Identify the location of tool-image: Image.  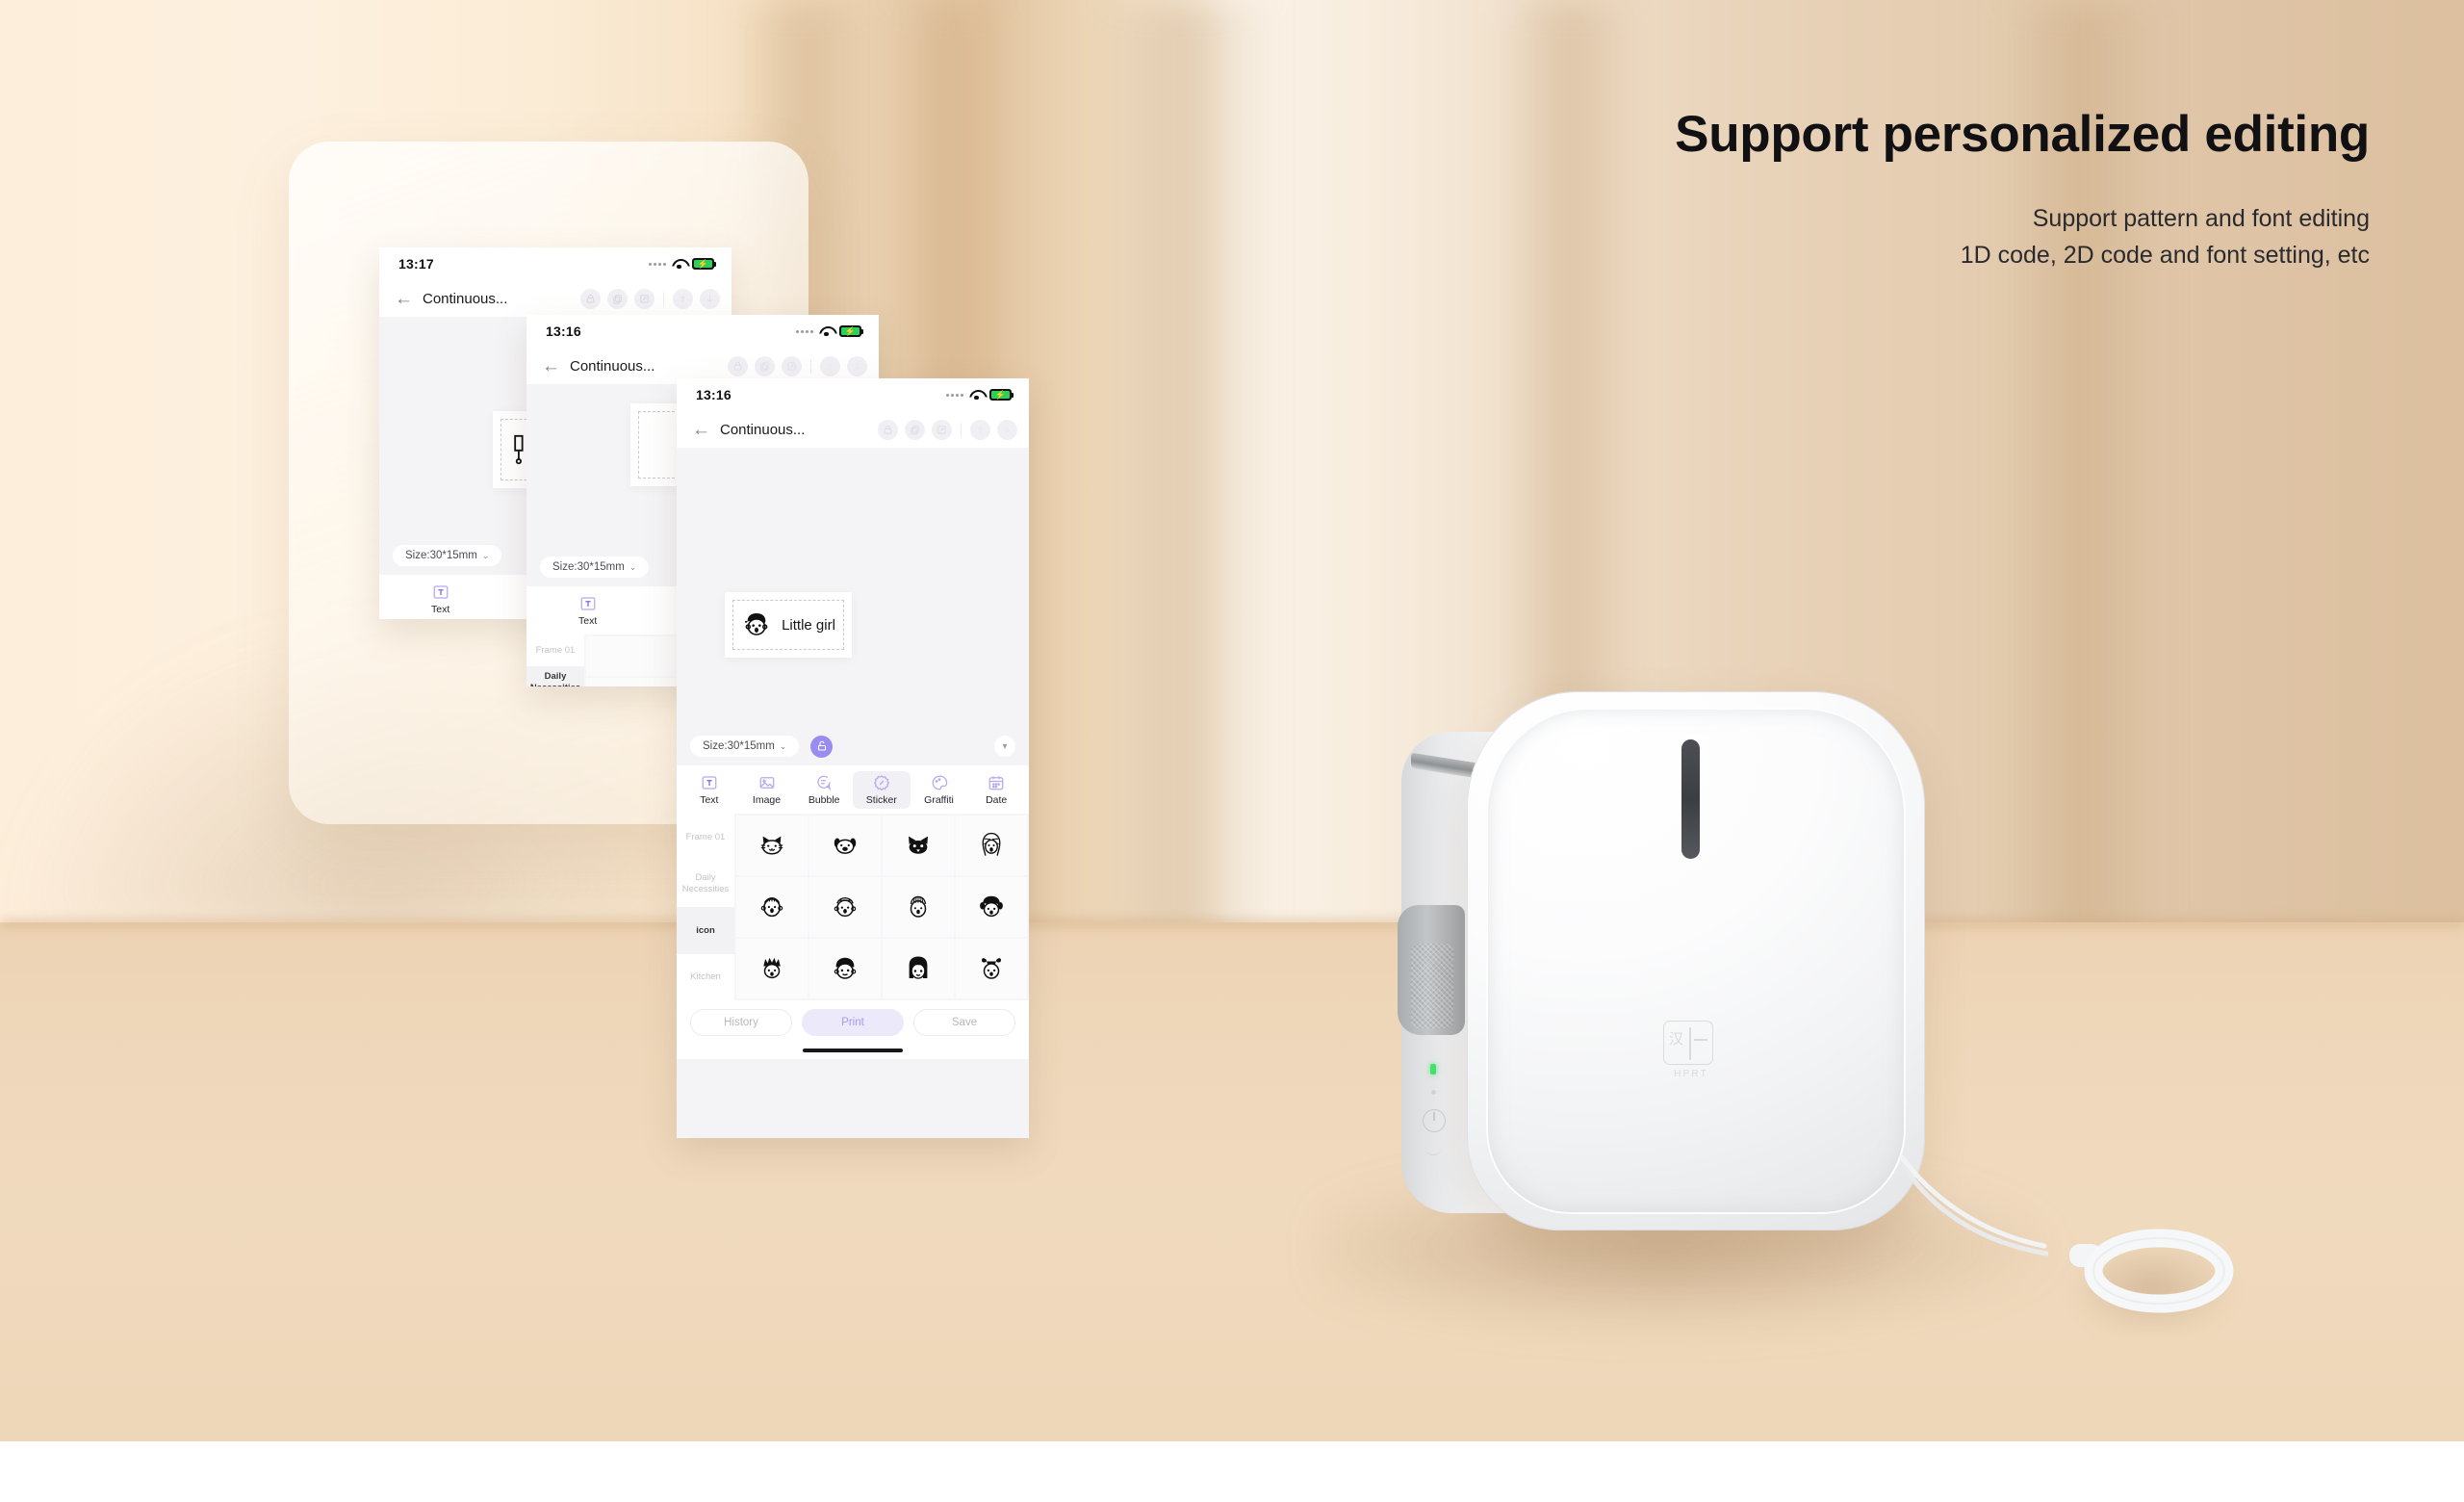
(767, 790).